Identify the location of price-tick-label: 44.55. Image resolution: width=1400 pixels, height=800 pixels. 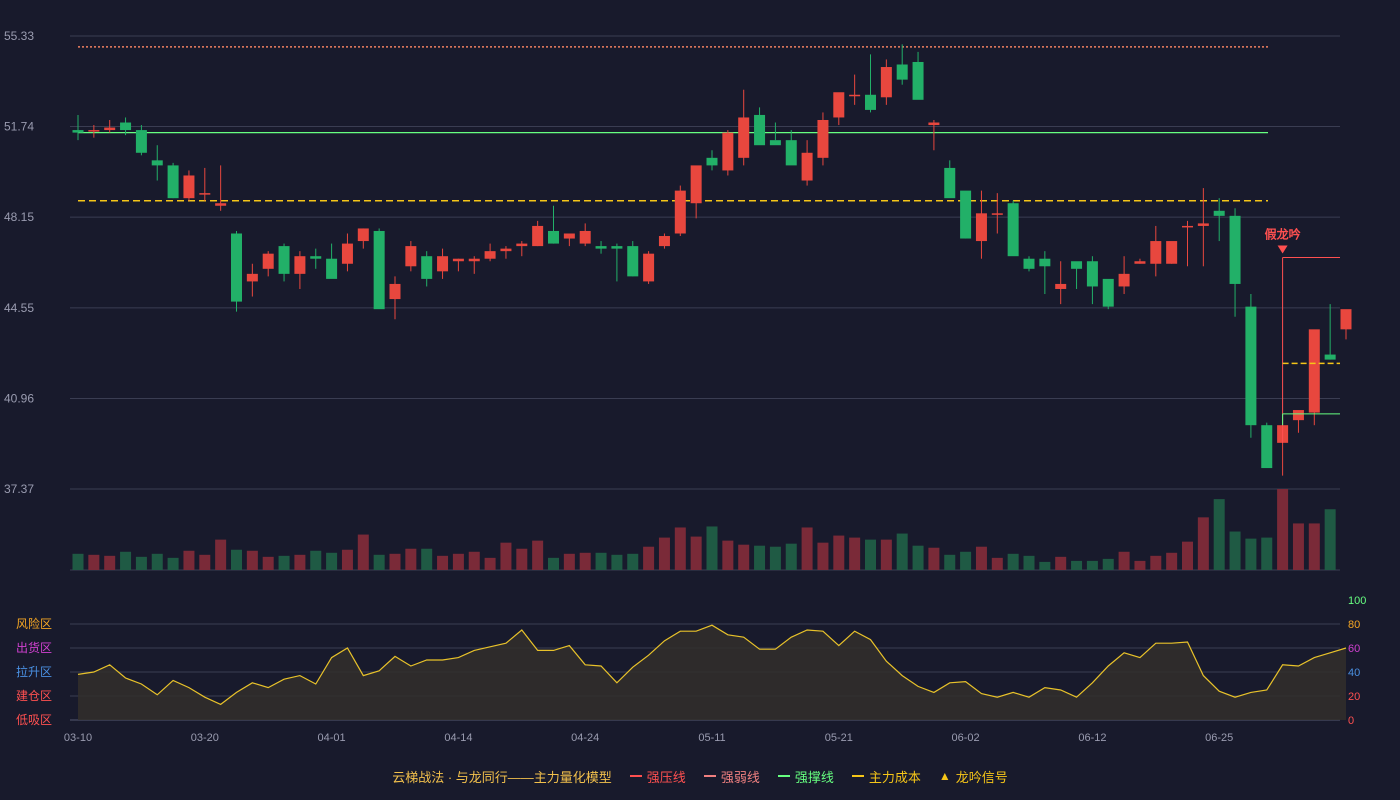
(19, 308).